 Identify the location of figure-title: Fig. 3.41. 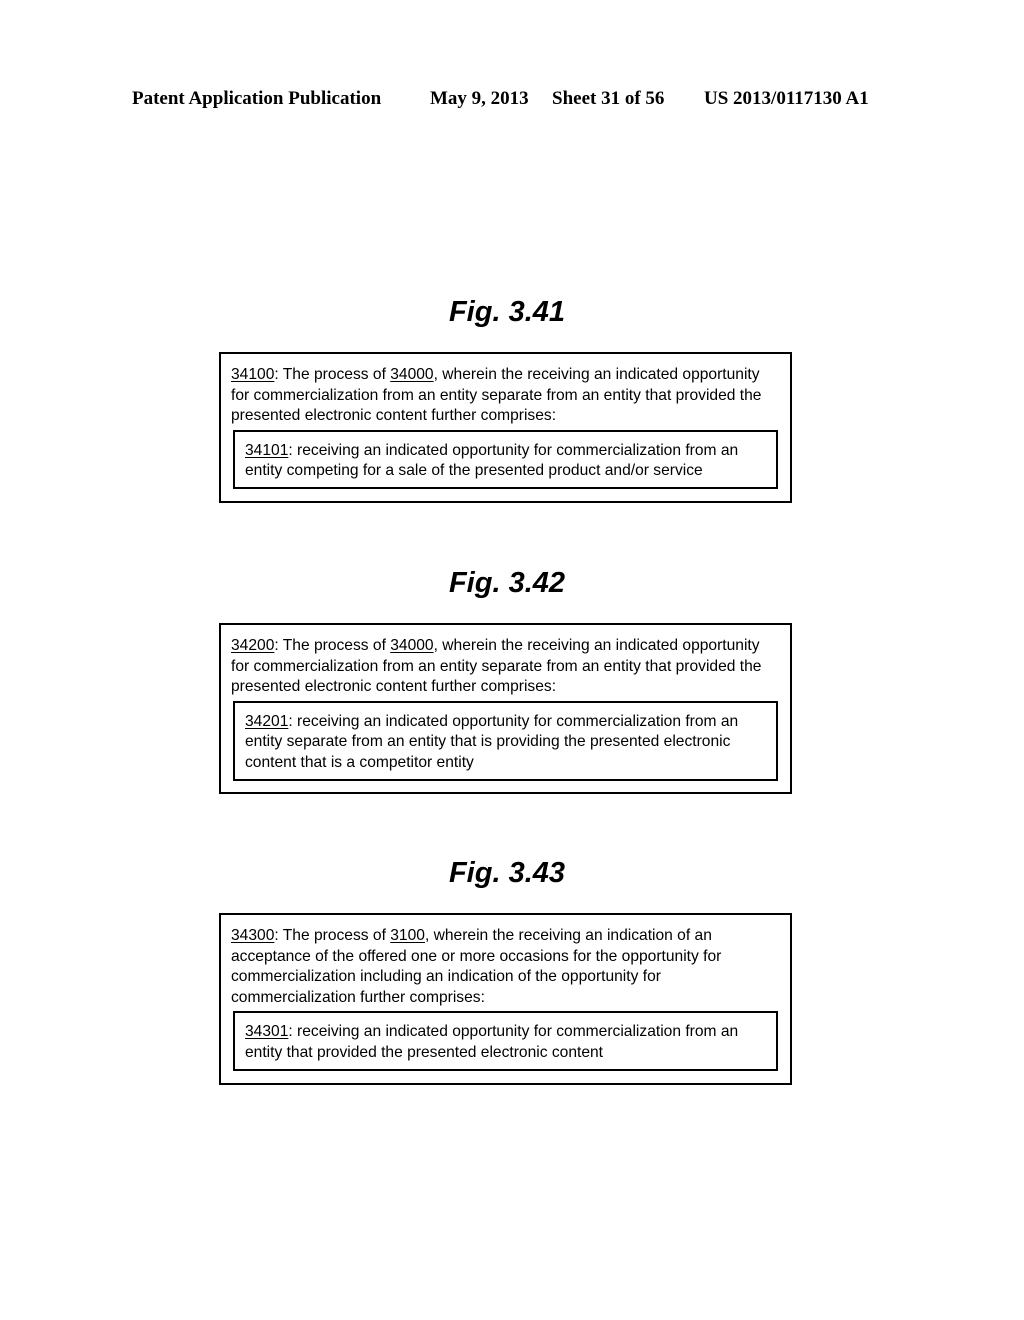
(507, 312).